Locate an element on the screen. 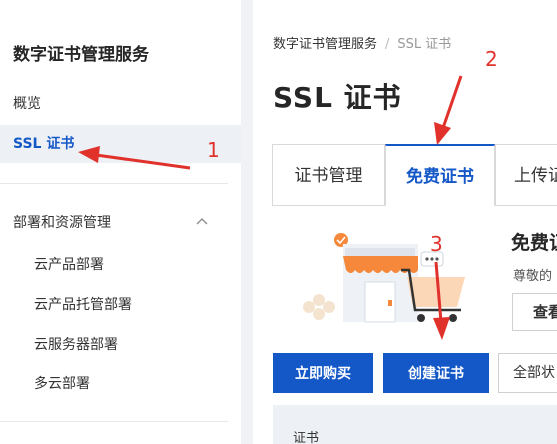  breadcrumb: 数字证书管理服务 / SSL 证书 is located at coordinates (362, 42).